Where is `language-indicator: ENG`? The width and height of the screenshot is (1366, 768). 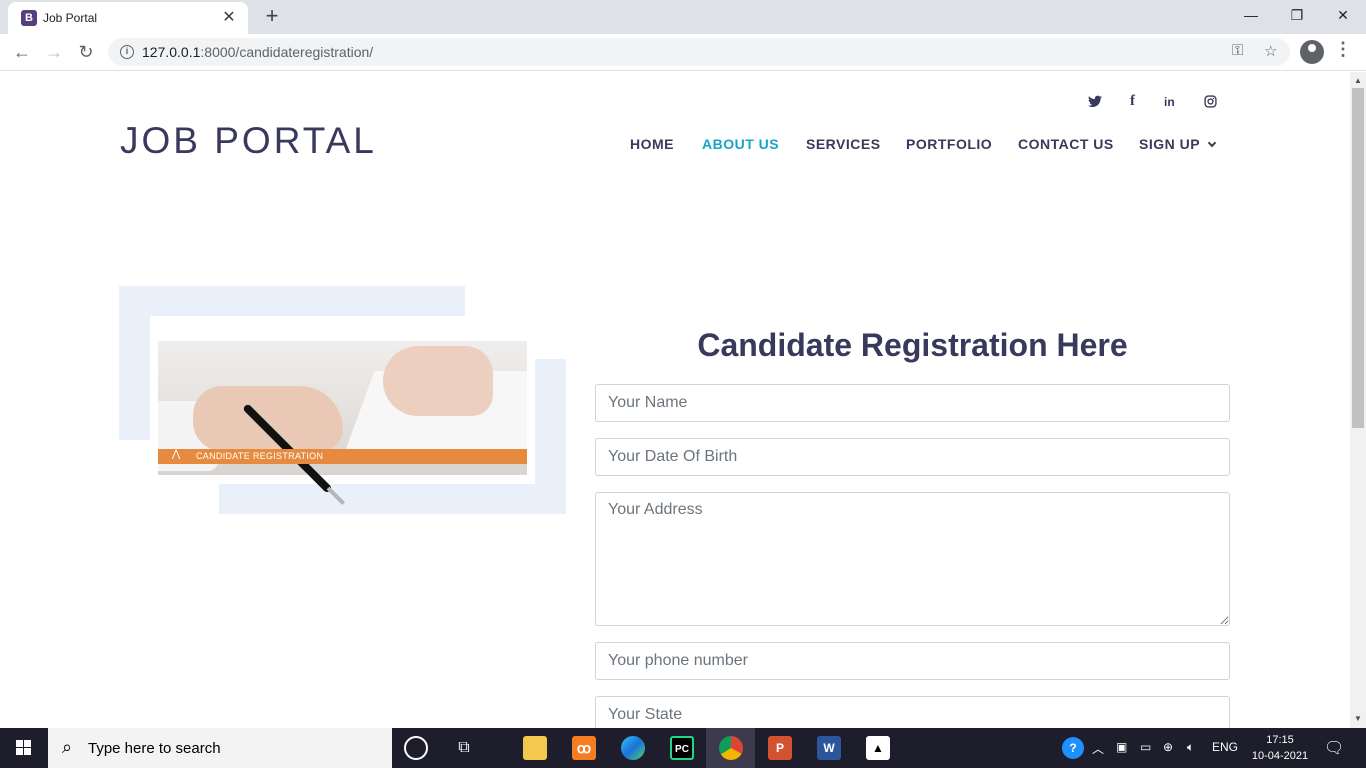
language-indicator: ENG is located at coordinates (1225, 747).